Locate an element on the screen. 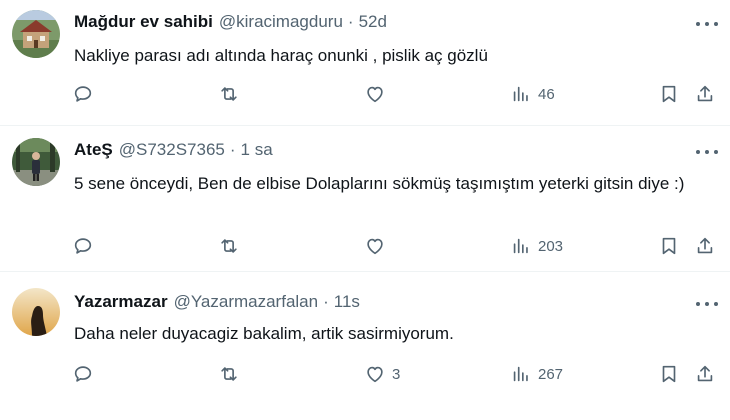 The height and width of the screenshot is (420, 730). views-button: 203 is located at coordinates (536, 246).